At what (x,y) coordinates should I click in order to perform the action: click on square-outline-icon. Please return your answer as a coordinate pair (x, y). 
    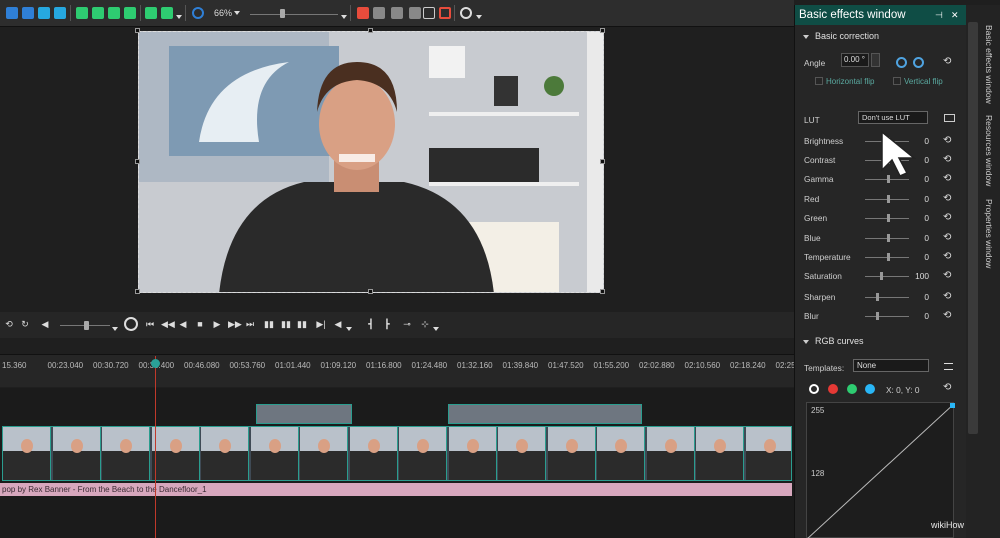
    Looking at the image, I should click on (429, 13).